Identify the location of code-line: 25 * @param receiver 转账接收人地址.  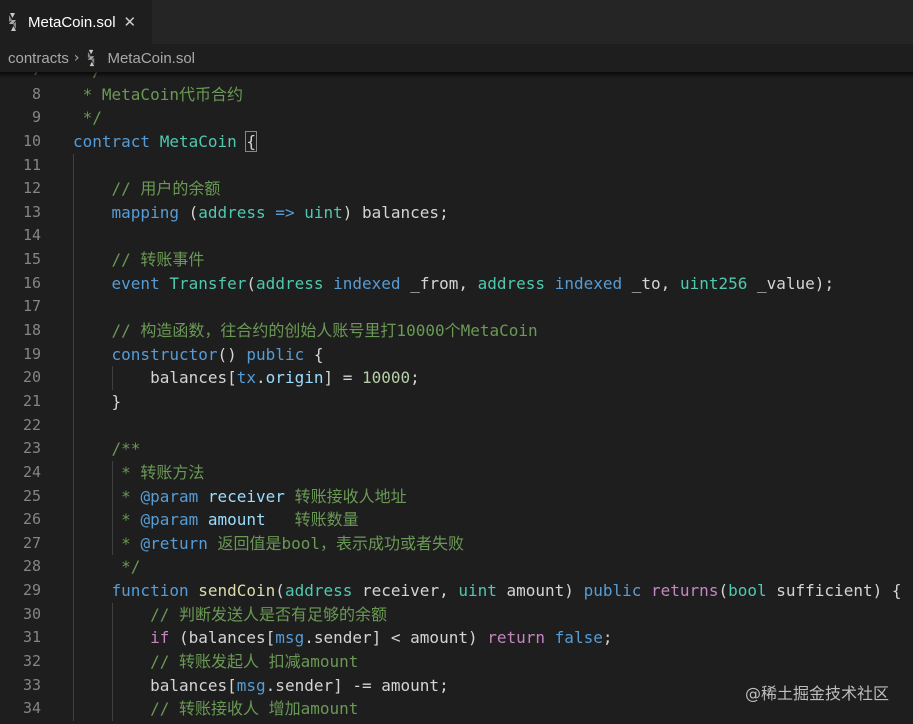
(456, 496).